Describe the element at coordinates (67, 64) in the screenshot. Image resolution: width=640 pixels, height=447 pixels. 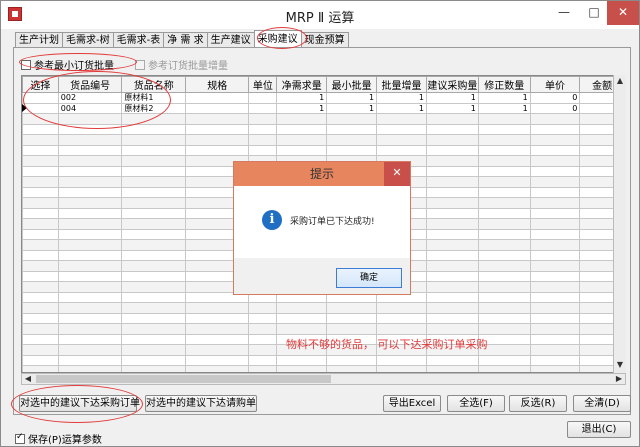
I see `ref-min-order-checkbox: 参考最小订货批量` at that location.